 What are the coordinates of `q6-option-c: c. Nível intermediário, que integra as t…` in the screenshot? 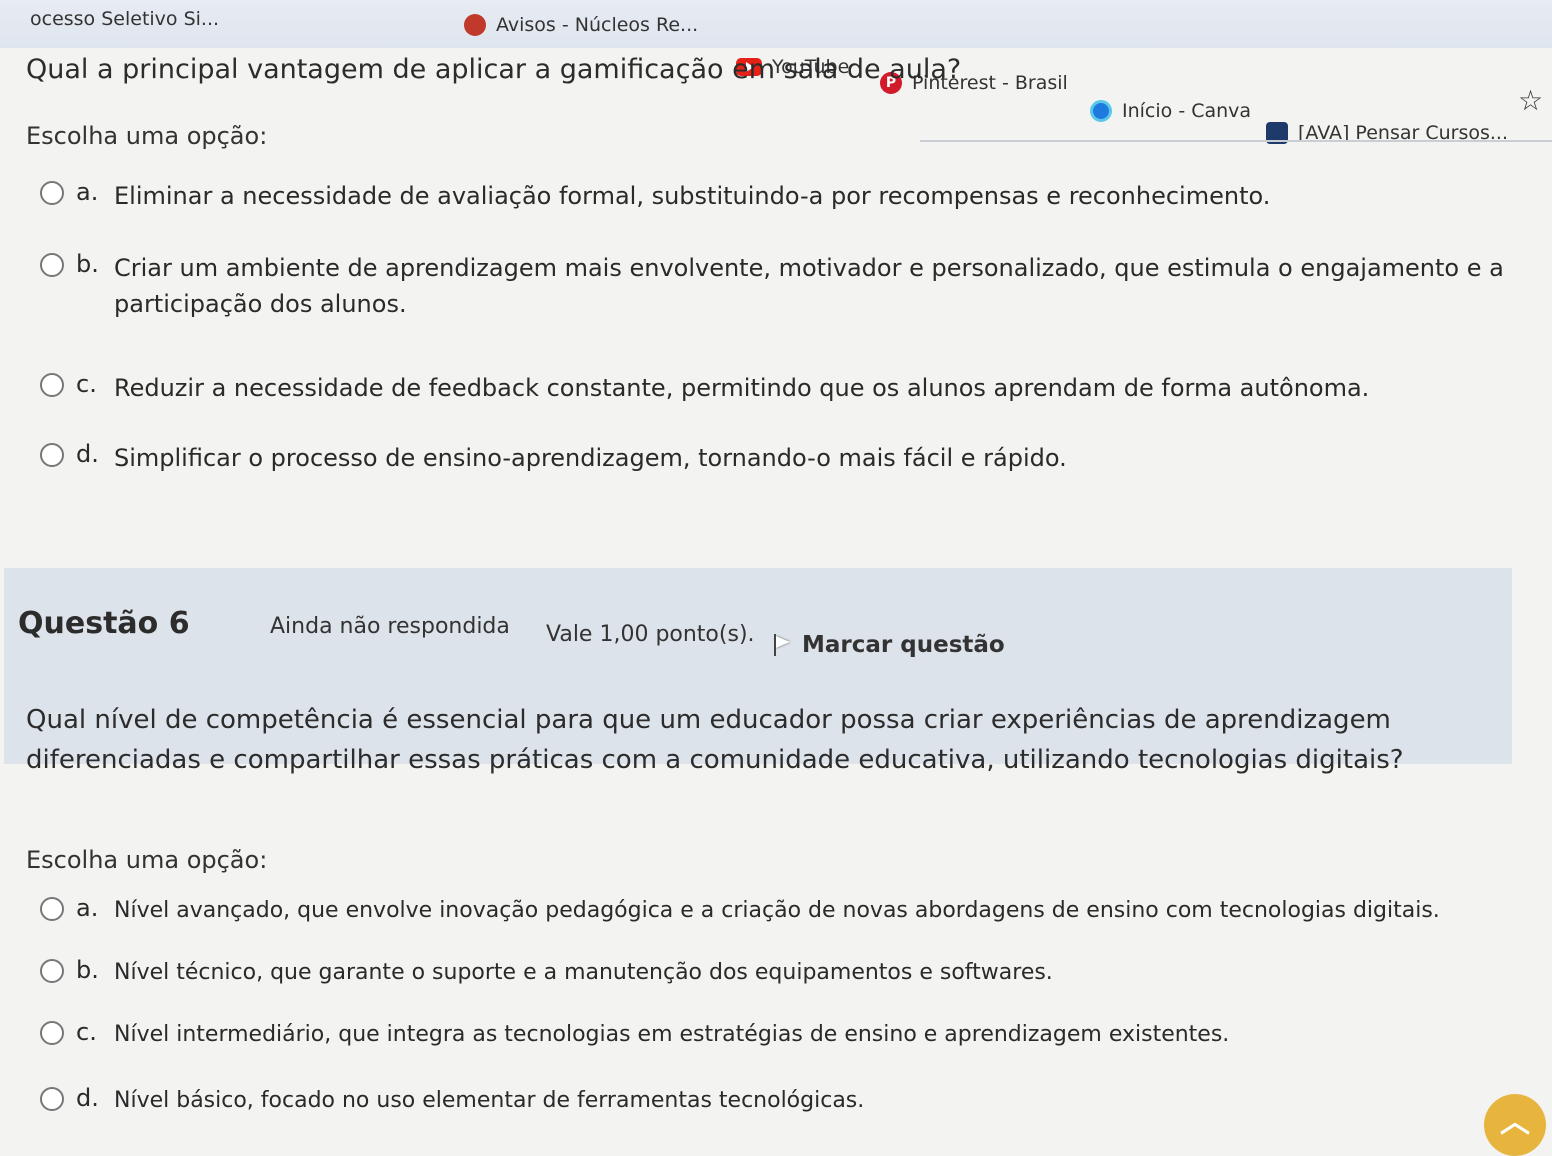 It's located at (634, 1034).